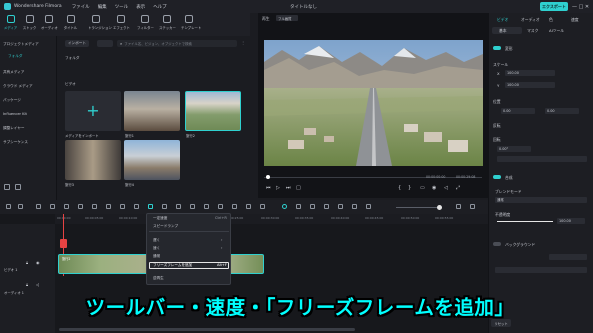 This screenshot has height=333, width=593. Describe the element at coordinates (165, 226) in the screenshot. I see `menu-item-speed-ramp: スピードランプ` at that location.